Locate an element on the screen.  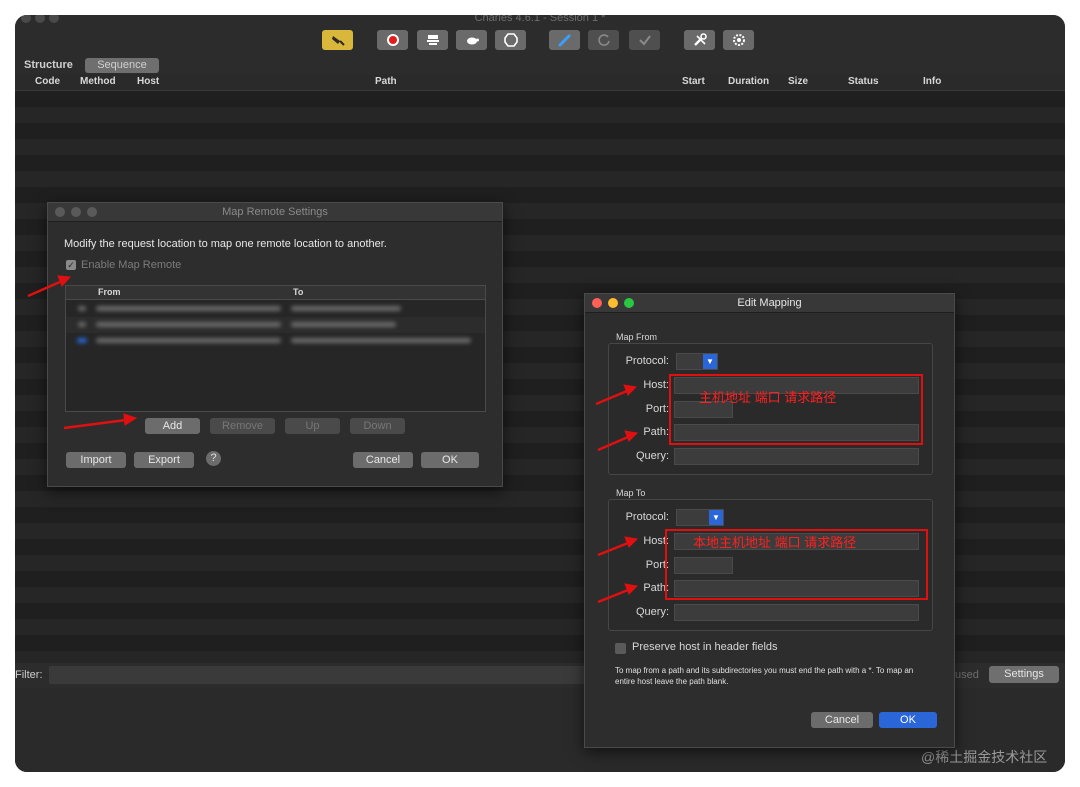
arrow-to-add-button is located at coordinates (100, 421).